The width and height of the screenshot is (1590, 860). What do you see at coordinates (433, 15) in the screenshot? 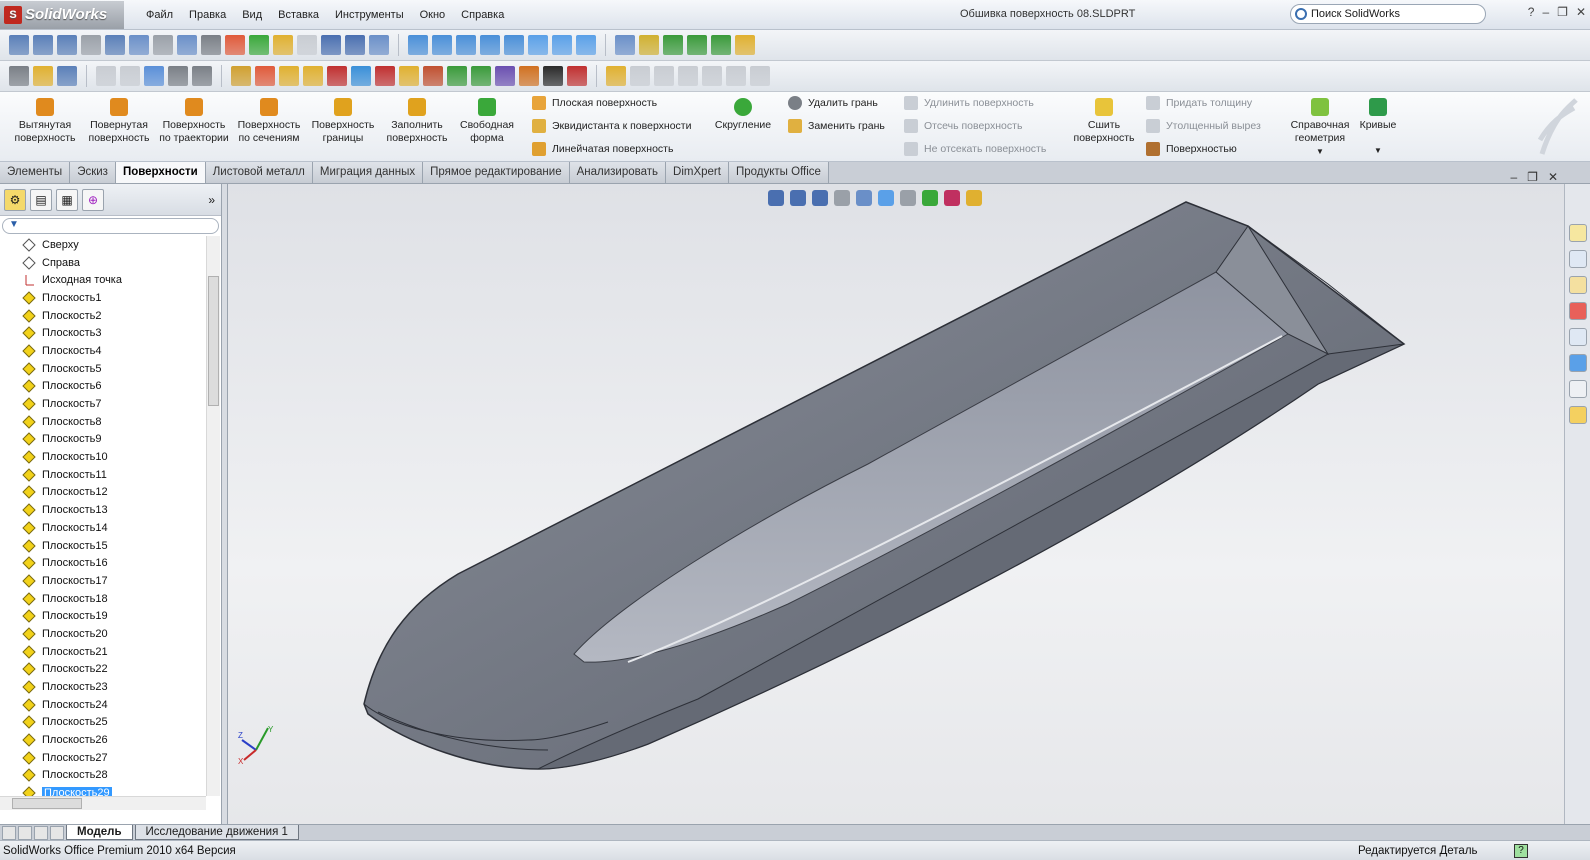
I see `menu-item: Окно` at bounding box center [433, 15].